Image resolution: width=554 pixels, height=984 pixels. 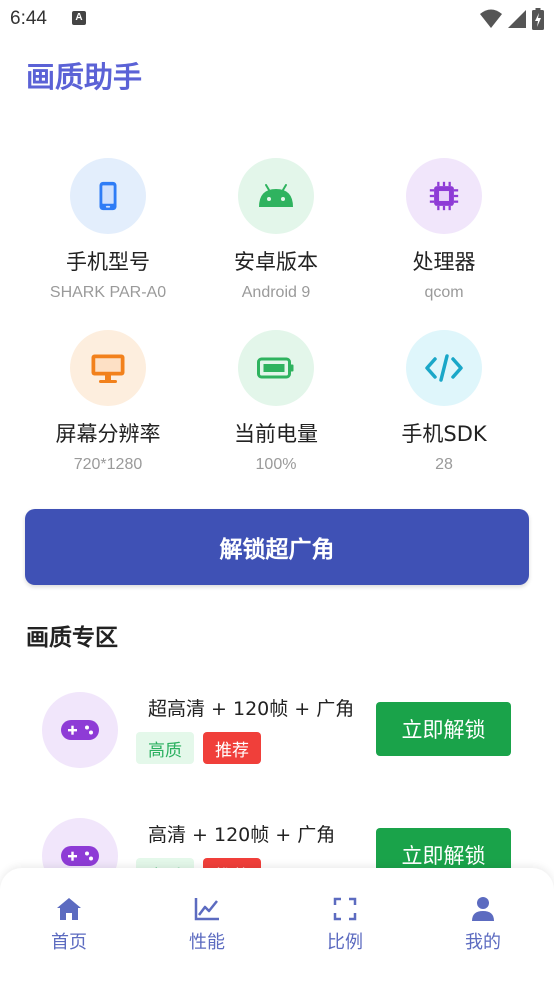 I want to click on signal-icon, so click(x=517, y=19).